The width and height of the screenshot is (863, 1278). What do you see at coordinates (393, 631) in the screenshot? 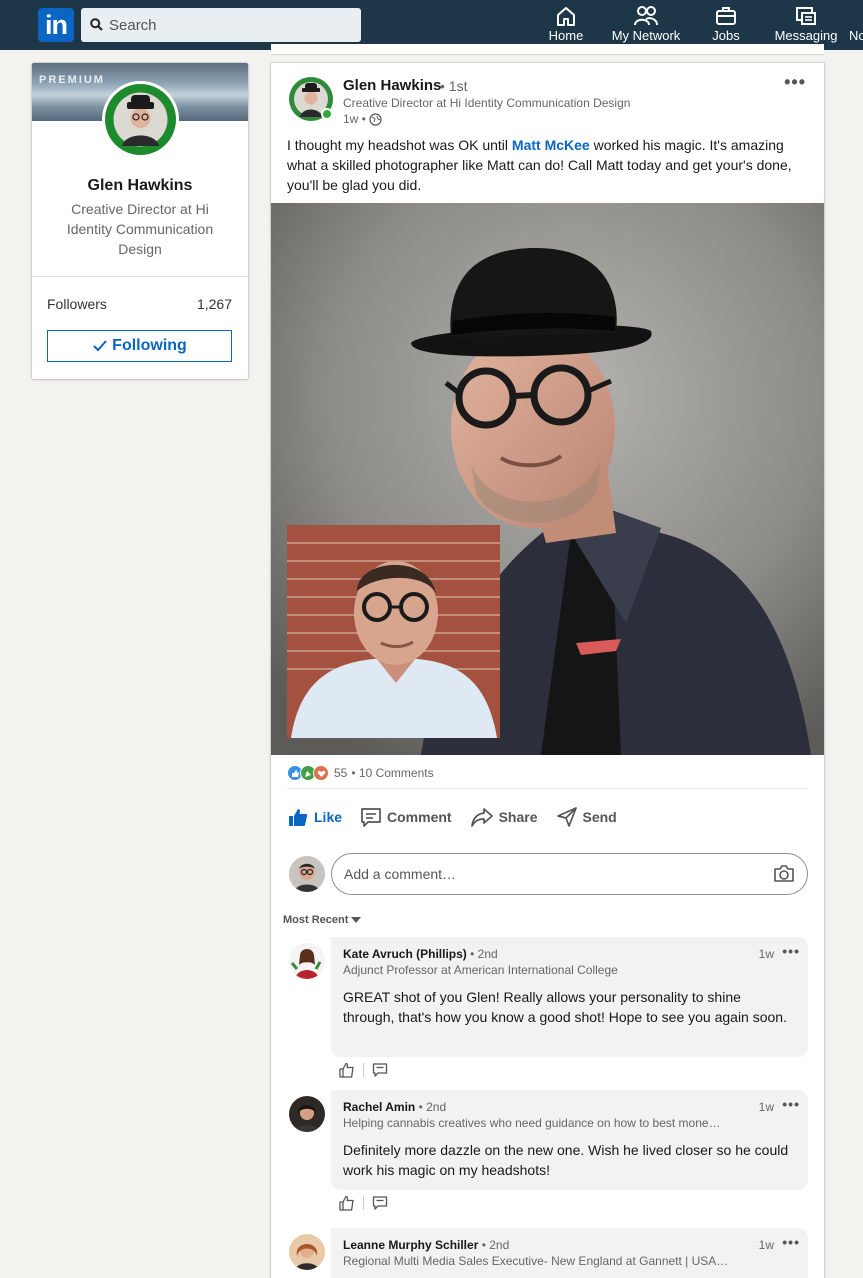
I see `inset-photo` at bounding box center [393, 631].